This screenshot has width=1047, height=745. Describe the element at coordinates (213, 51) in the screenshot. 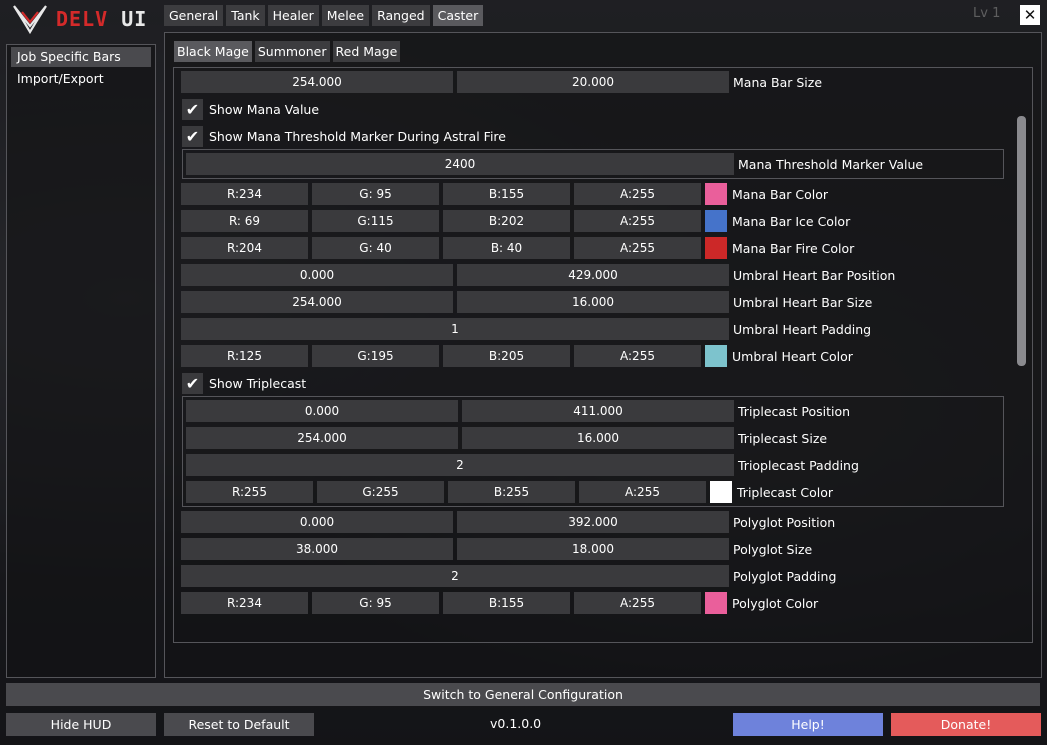

I see `tab-black-mage: Black Mage` at that location.